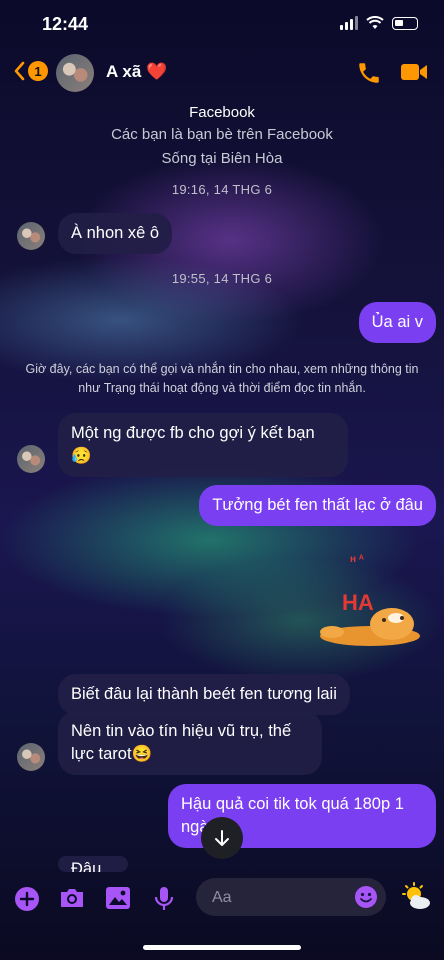 This screenshot has height=960, width=444. I want to click on sad-emoji: 😥, so click(81, 456).